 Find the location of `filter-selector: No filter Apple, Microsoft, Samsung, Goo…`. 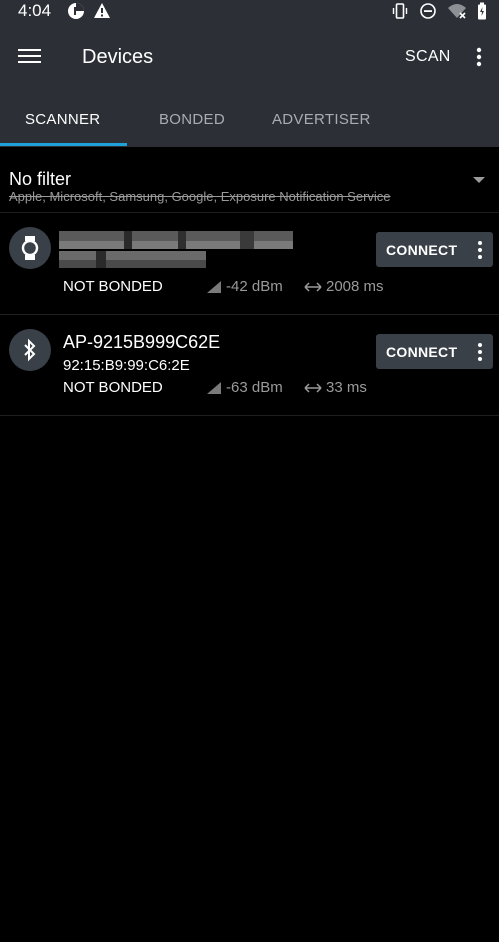

filter-selector: No filter Apple, Microsoft, Samsung, Goo… is located at coordinates (249, 179).